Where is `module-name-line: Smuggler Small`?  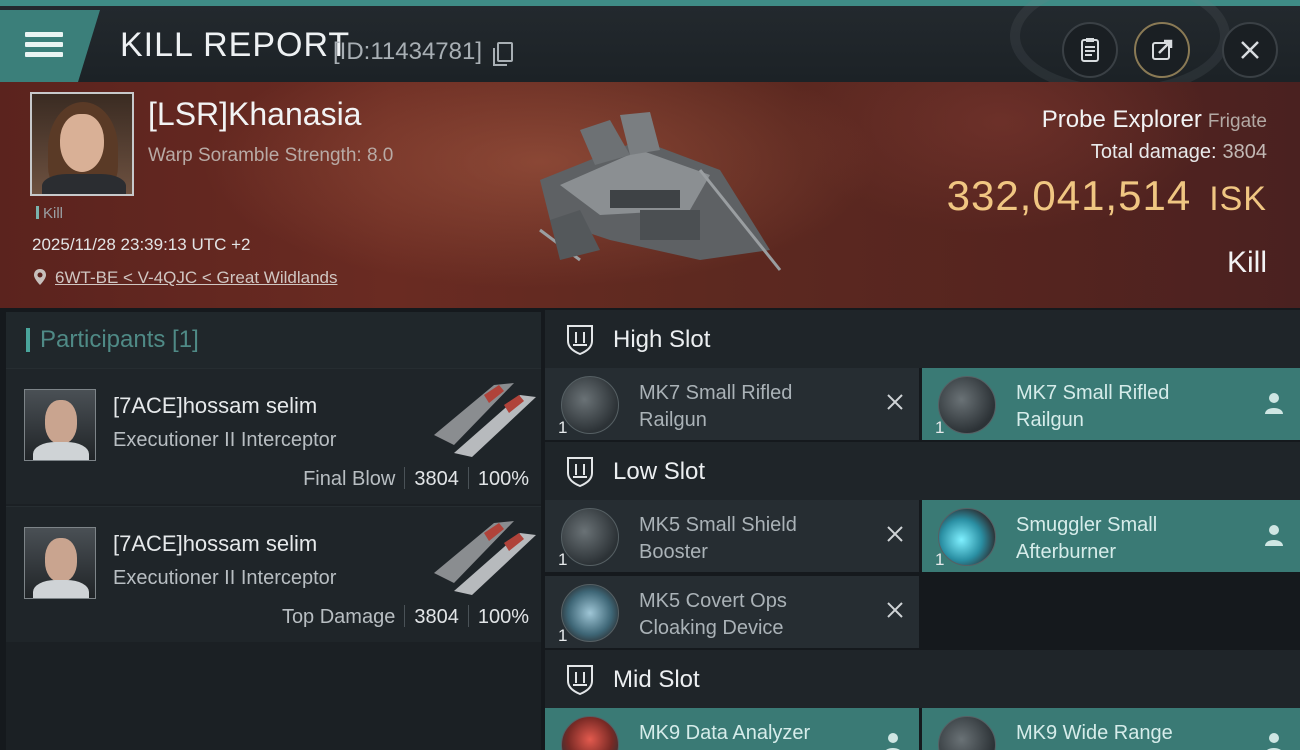 module-name-line: Smuggler Small is located at coordinates (1087, 525).